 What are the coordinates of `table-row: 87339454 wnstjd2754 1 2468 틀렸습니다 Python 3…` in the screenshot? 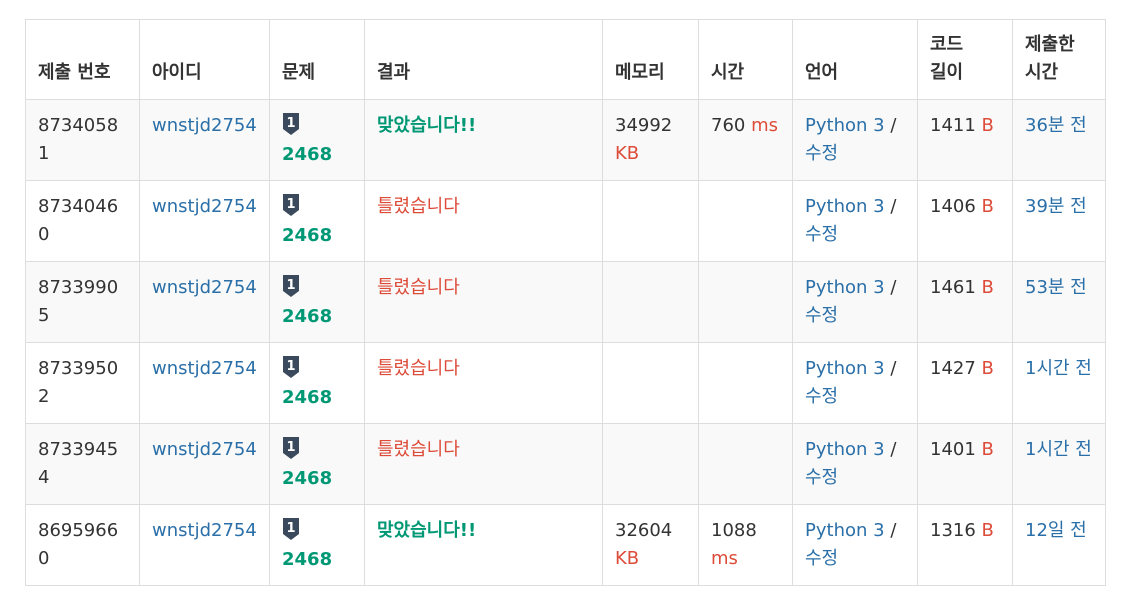 It's located at (565, 464).